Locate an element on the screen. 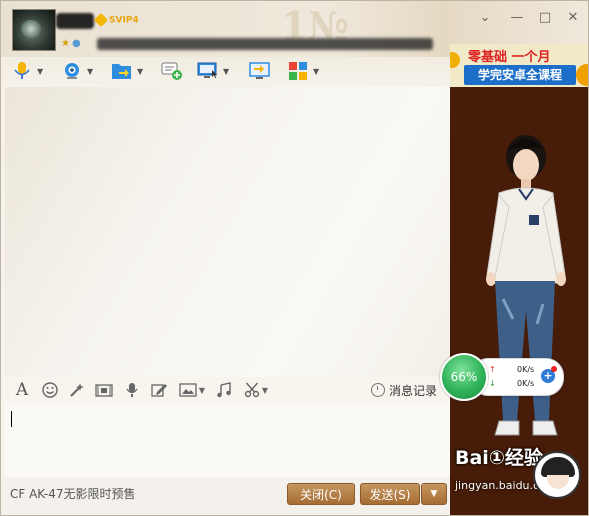  remote-desktop-icon is located at coordinates (208, 71).